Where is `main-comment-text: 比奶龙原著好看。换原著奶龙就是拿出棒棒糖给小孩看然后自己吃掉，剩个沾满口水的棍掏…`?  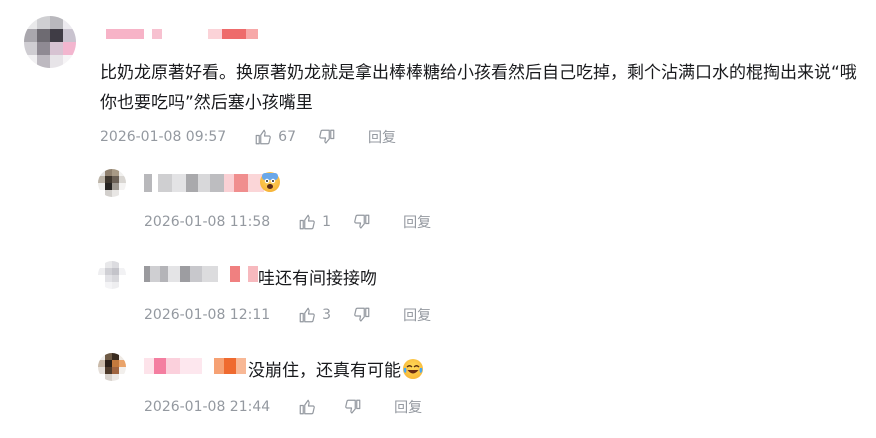
main-comment-text: 比奶龙原著好看。换原著奶龙就是拿出棒棒糖给小孩看然后自己吃掉，剩个沾满口水的棍掏… is located at coordinates (478, 88).